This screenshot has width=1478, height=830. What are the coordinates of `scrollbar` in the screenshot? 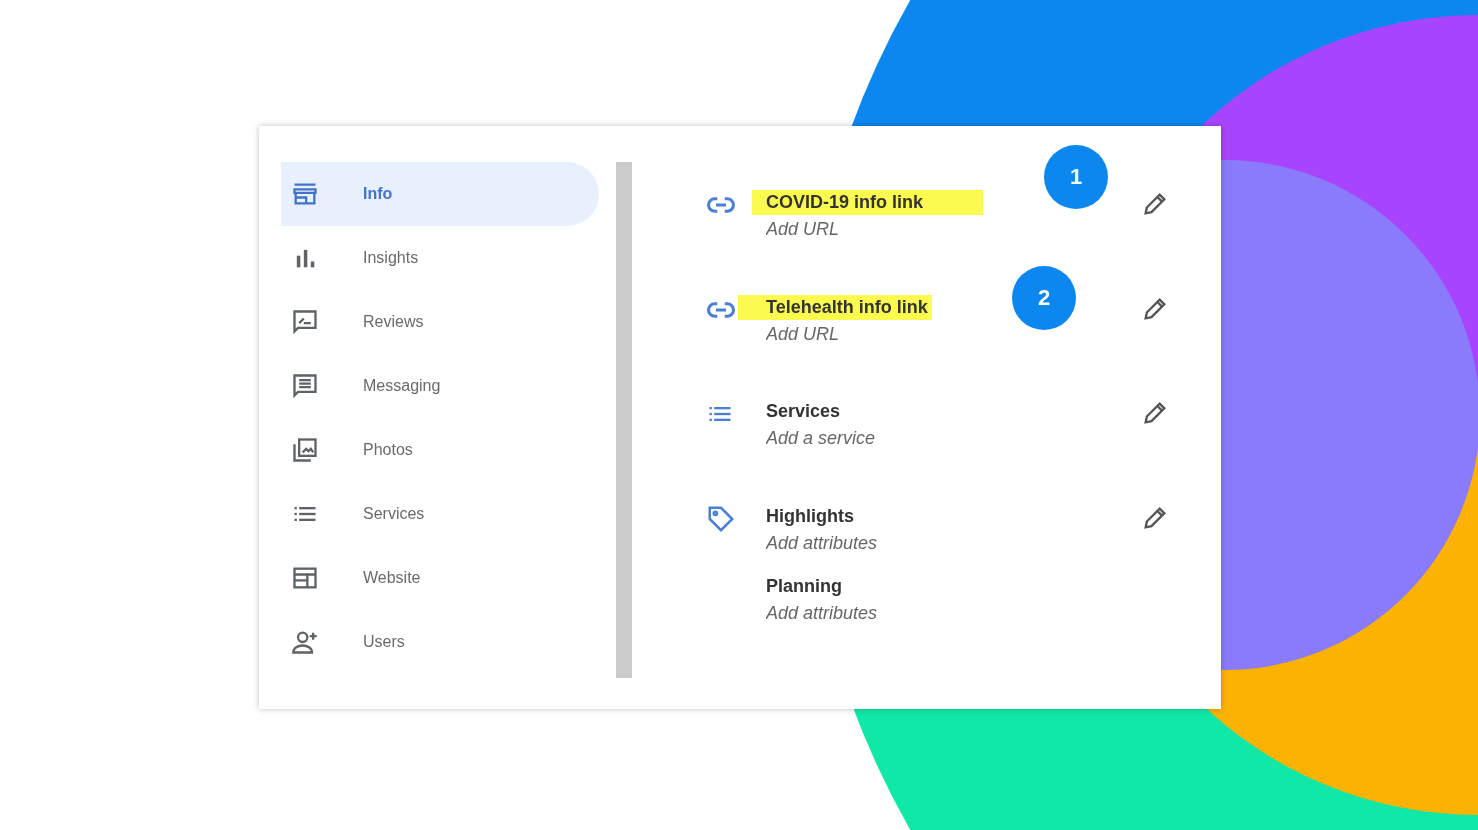 It's located at (624, 420).